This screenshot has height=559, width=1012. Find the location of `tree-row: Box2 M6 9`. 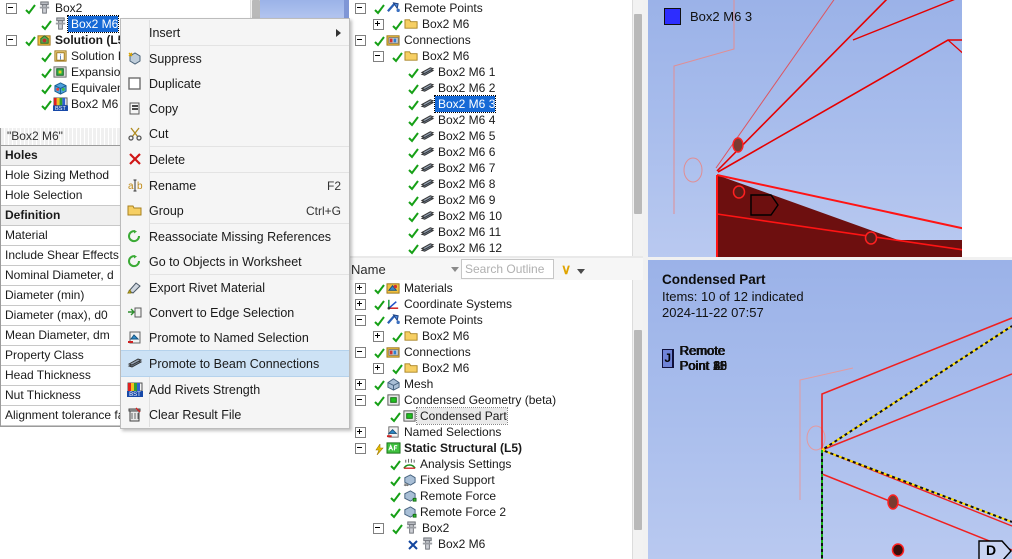

tree-row: Box2 M6 9 is located at coordinates (490, 200).